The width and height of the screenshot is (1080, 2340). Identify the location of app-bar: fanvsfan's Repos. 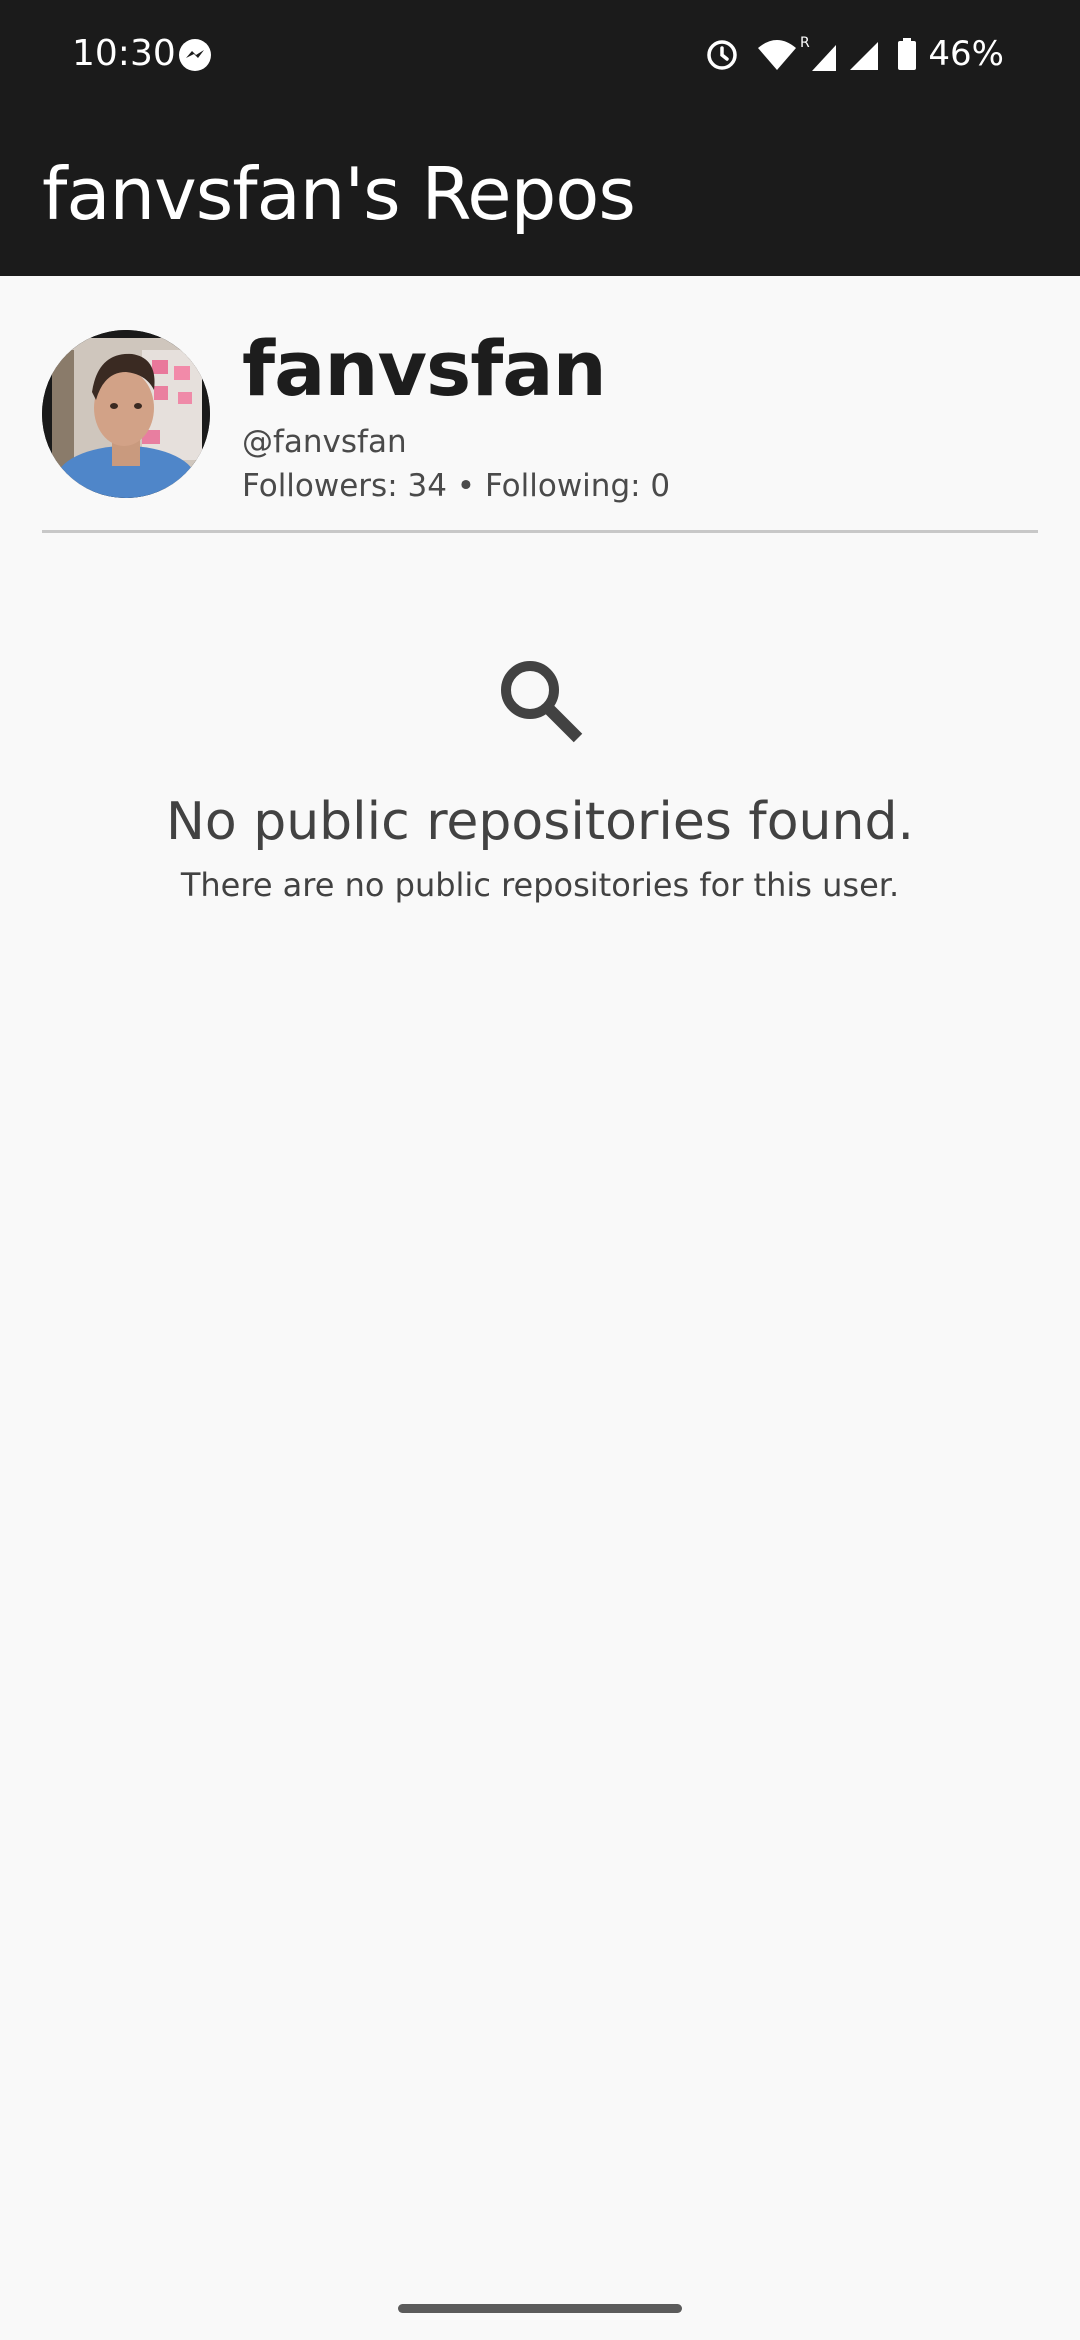
(540, 192).